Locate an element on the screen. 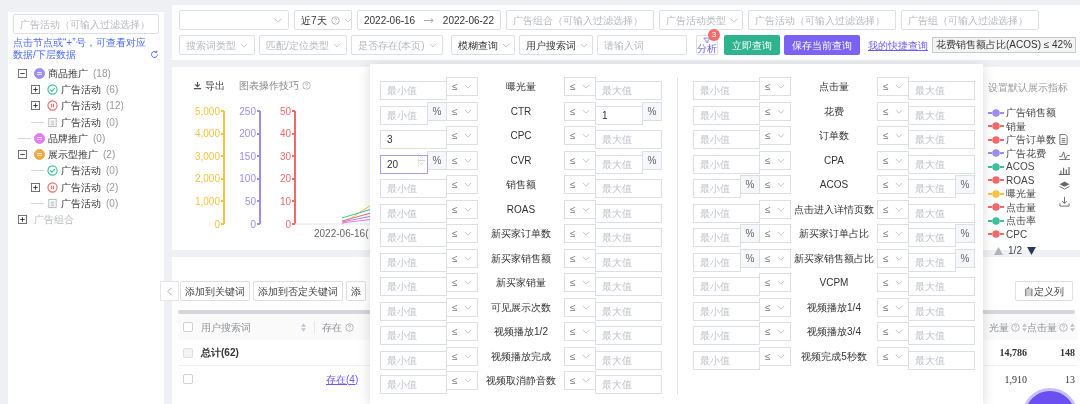 The height and width of the screenshot is (404, 1080). number-field: 3 is located at coordinates (413, 139).